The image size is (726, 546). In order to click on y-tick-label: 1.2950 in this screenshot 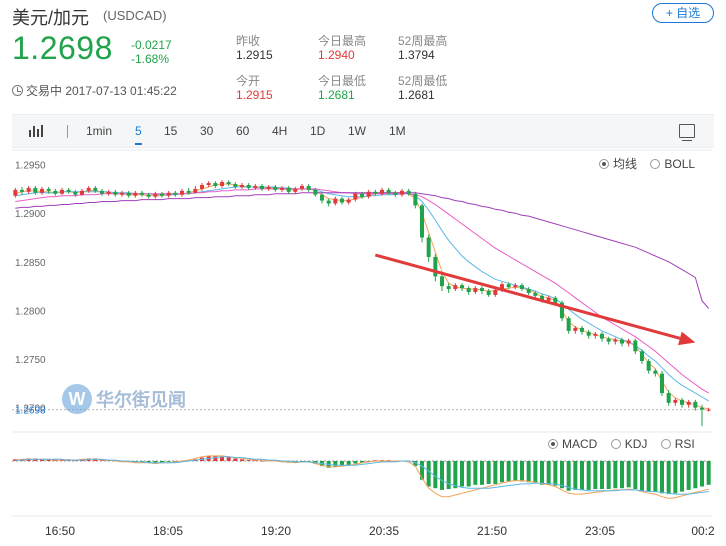, I will do `click(30, 166)`.